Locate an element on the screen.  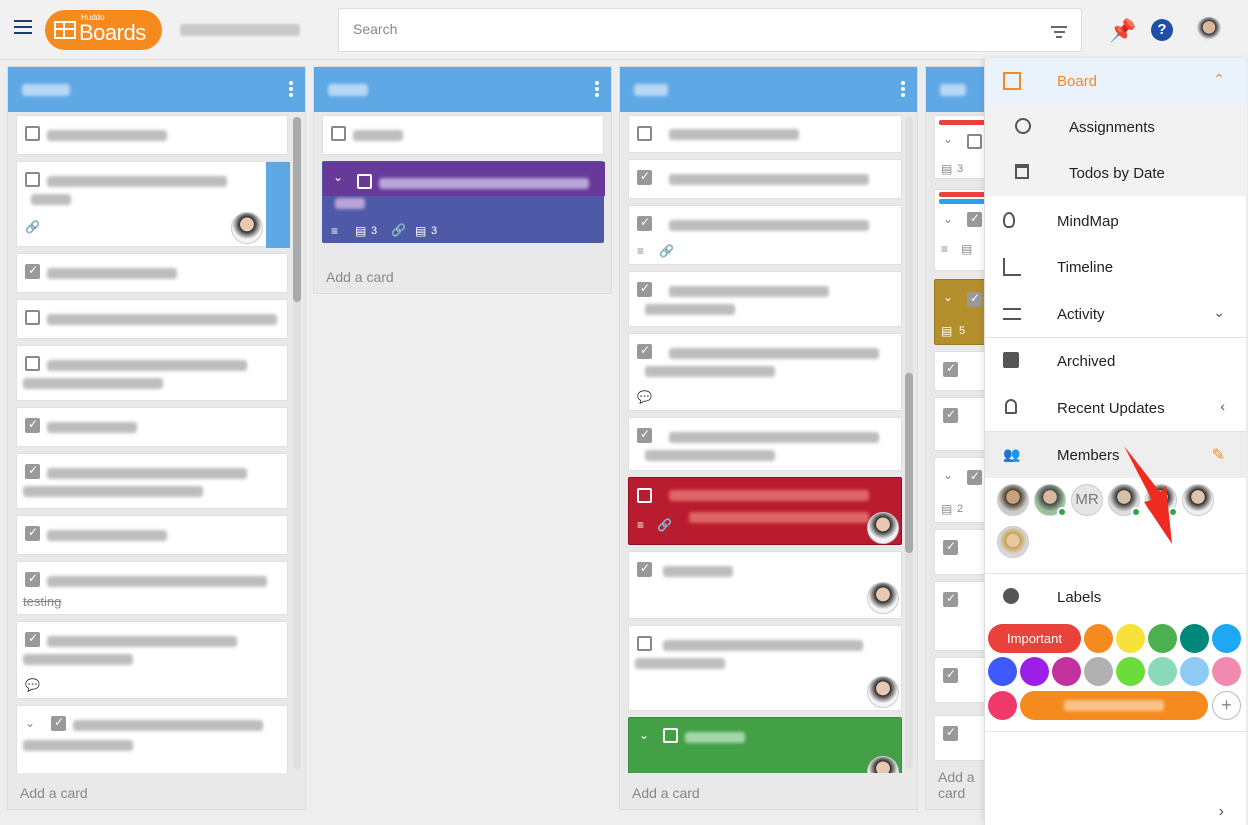
panel-item-labels: Labels is located at coordinates (1116, 597).